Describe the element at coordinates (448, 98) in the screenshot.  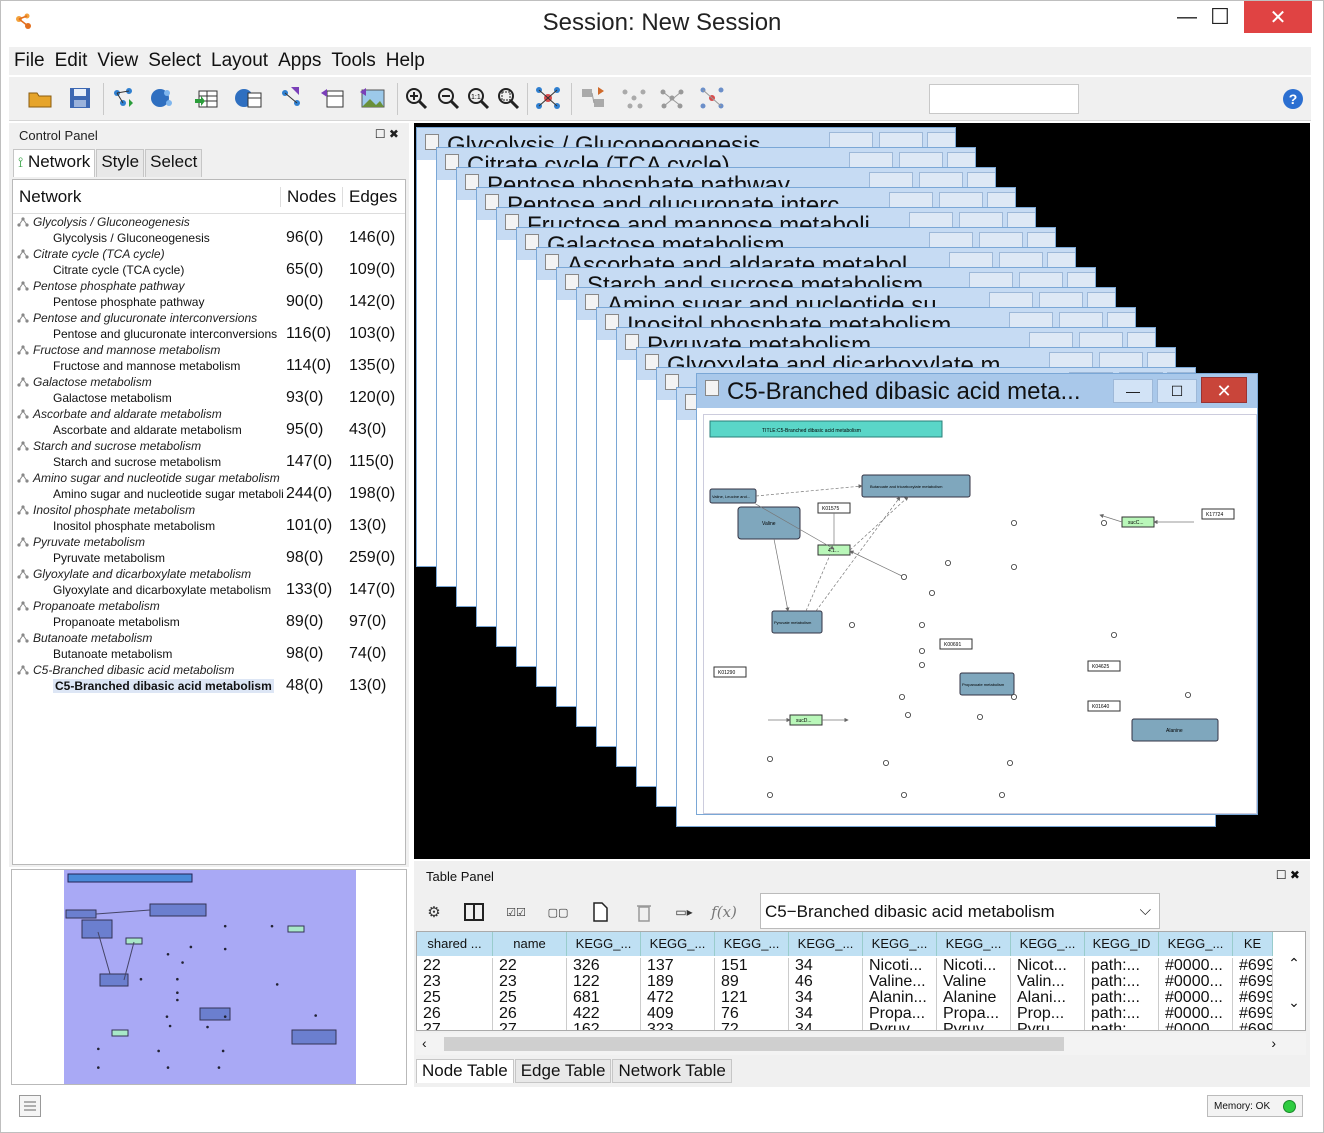
I see `zoom-out-icon` at that location.